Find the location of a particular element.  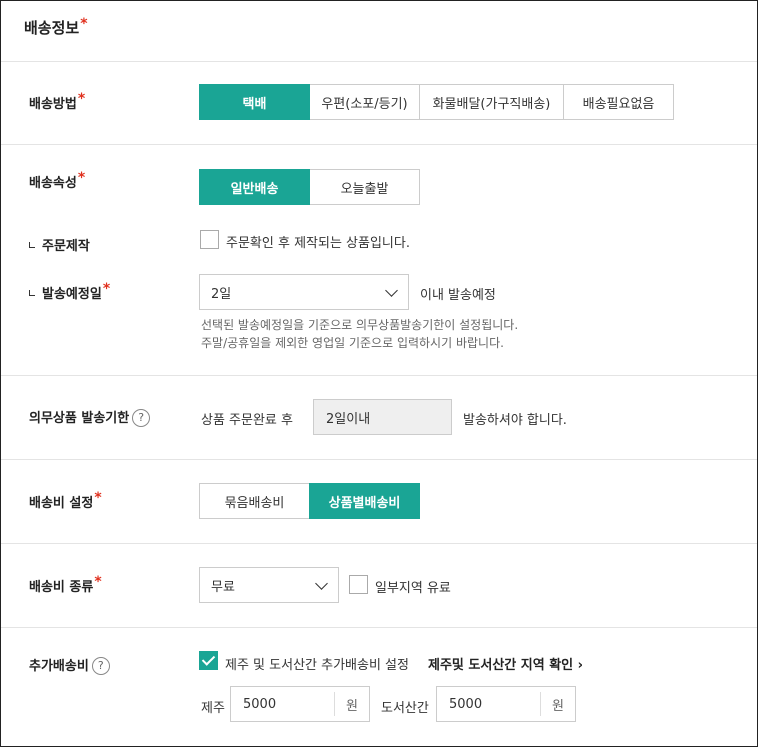

shipping-type-selector: 일반배송 오늘출발 is located at coordinates (309, 187).